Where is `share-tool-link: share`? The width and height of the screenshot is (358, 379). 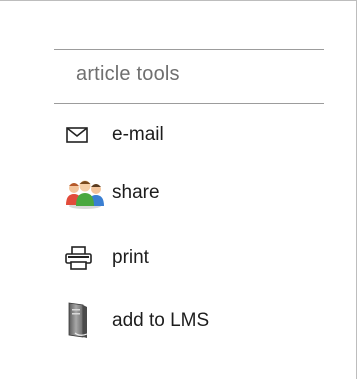 share-tool-link: share is located at coordinates (110, 193).